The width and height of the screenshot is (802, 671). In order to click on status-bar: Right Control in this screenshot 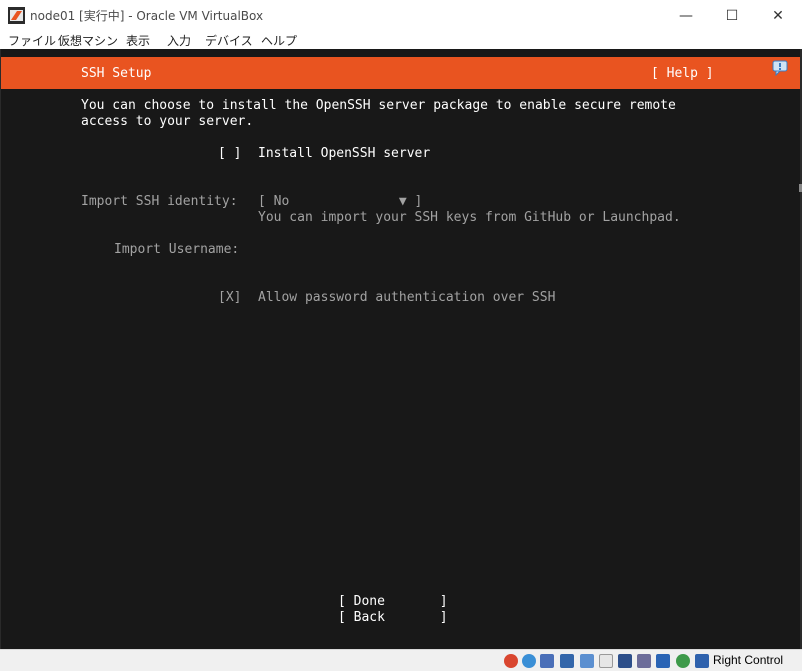, I will do `click(401, 660)`.